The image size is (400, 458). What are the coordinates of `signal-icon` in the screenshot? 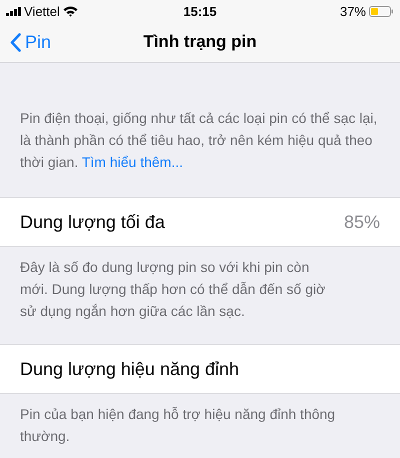 It's located at (13, 11).